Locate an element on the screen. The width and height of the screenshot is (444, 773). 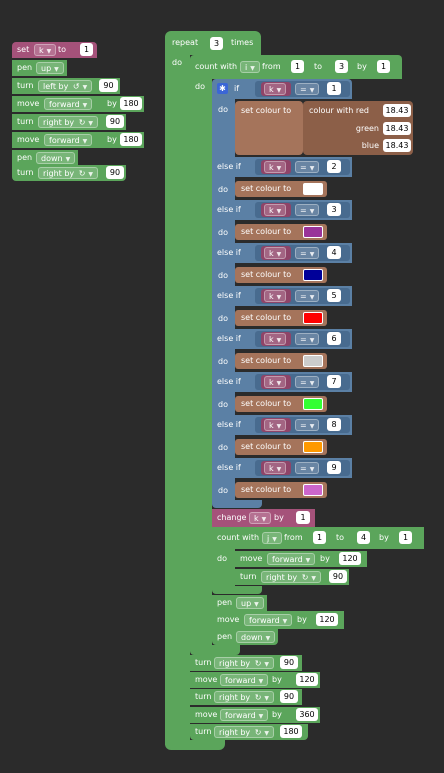
change-value-input: 1 is located at coordinates (303, 517).